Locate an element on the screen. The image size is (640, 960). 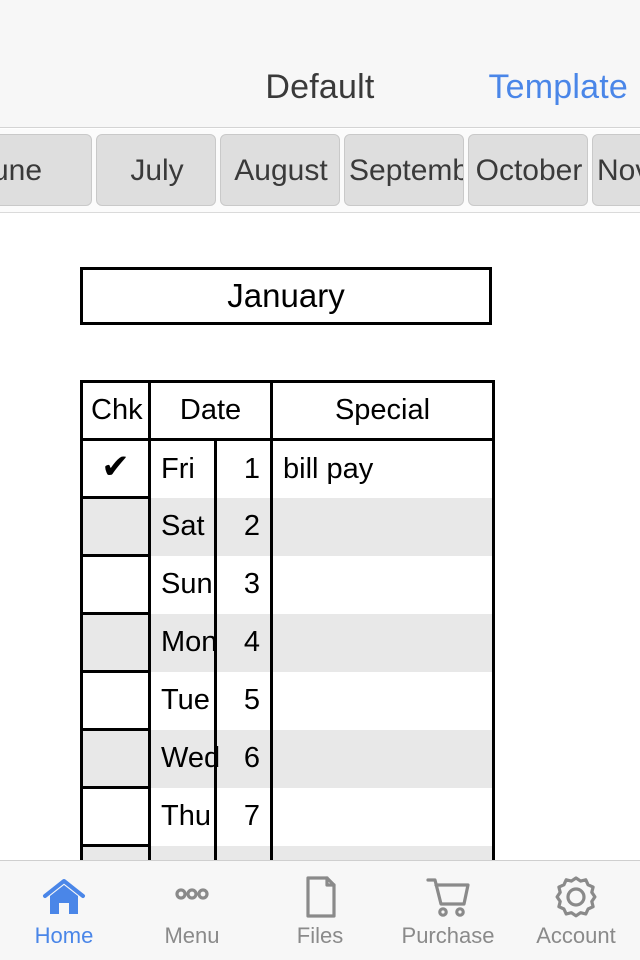
day-of-week-cell: Wed is located at coordinates (184, 758).